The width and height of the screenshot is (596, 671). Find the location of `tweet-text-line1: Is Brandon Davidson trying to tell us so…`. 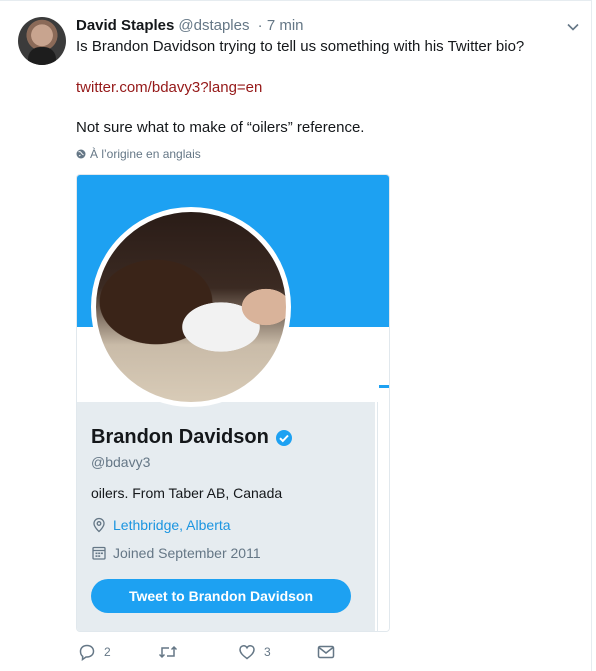

tweet-text-line1: Is Brandon Davidson trying to tell us so… is located at coordinates (300, 46).